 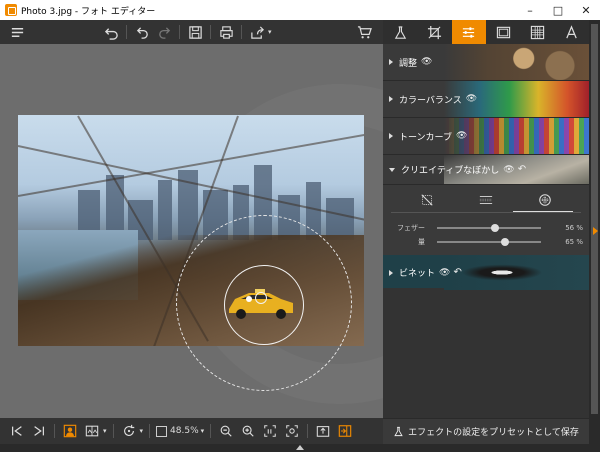 I want to click on blur-inner-ring, so click(x=264, y=305).